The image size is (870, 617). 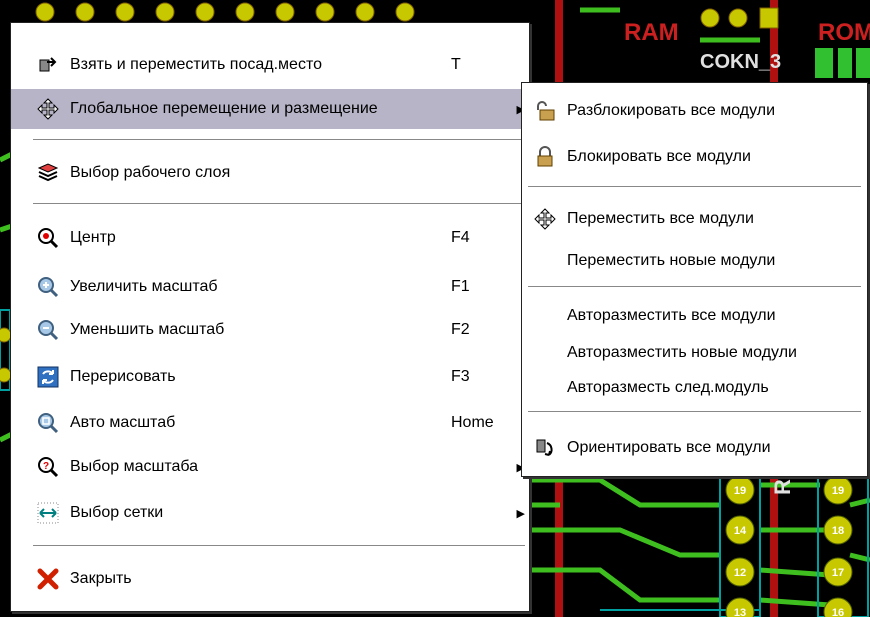 What do you see at coordinates (740, 573) in the screenshot?
I see `svg-text: 12` at bounding box center [740, 573].